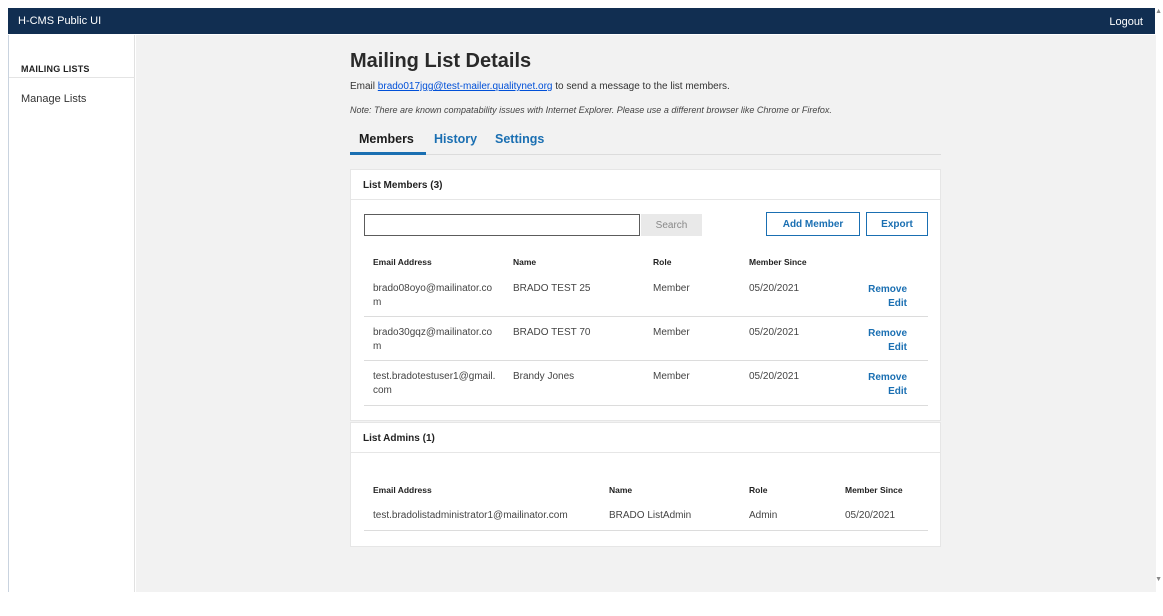  Describe the element at coordinates (641, 86) in the screenshot. I see `intro-suffix: to send a message to the list members.` at that location.